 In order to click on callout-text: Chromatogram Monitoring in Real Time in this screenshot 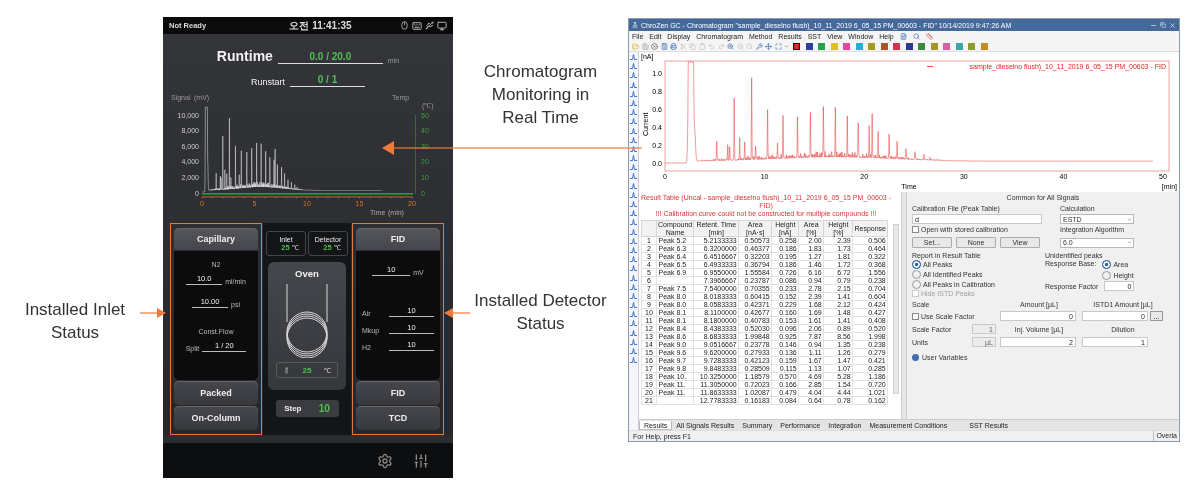, I will do `click(540, 95)`.